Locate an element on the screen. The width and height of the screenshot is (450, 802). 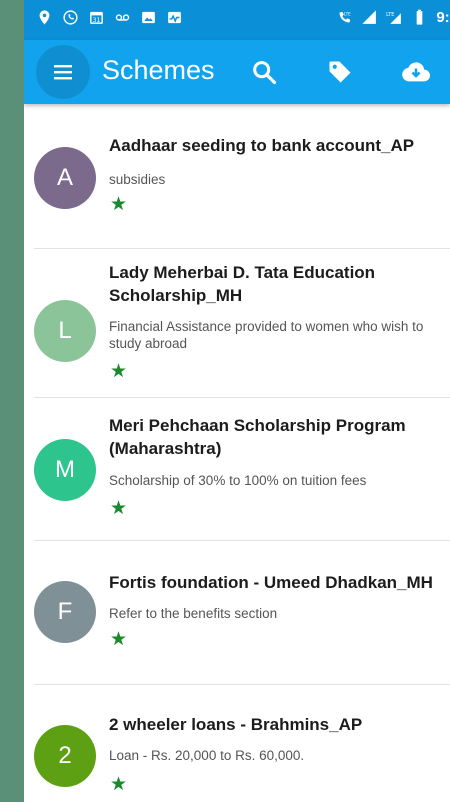
search-icon is located at coordinates (265, 73).